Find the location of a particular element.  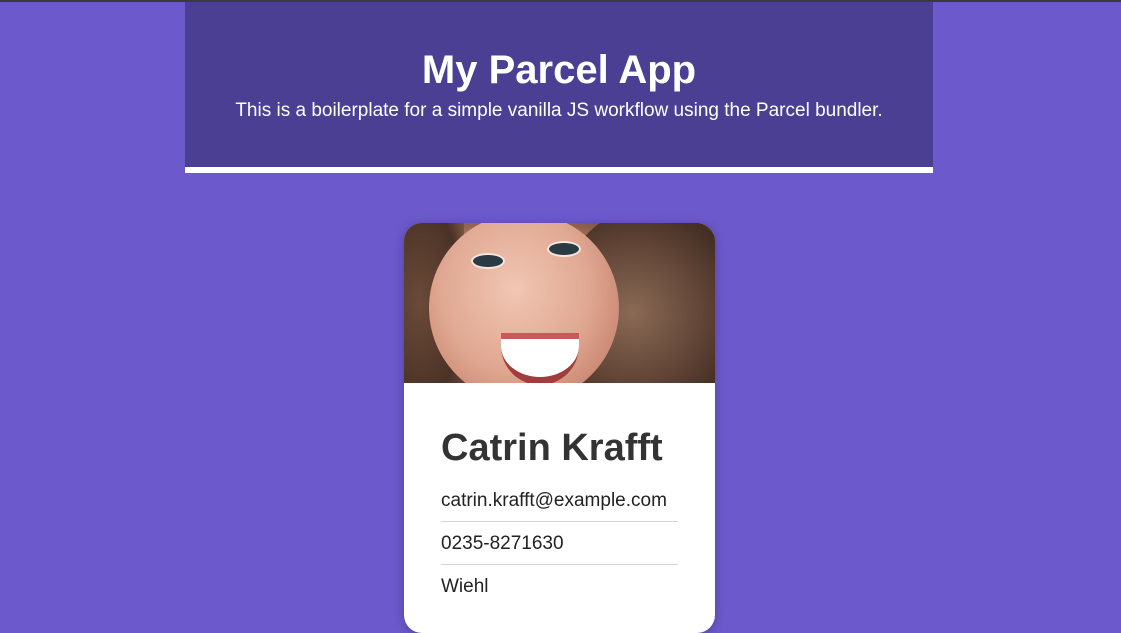

profile-name: Catrin Krafft is located at coordinates (552, 448).